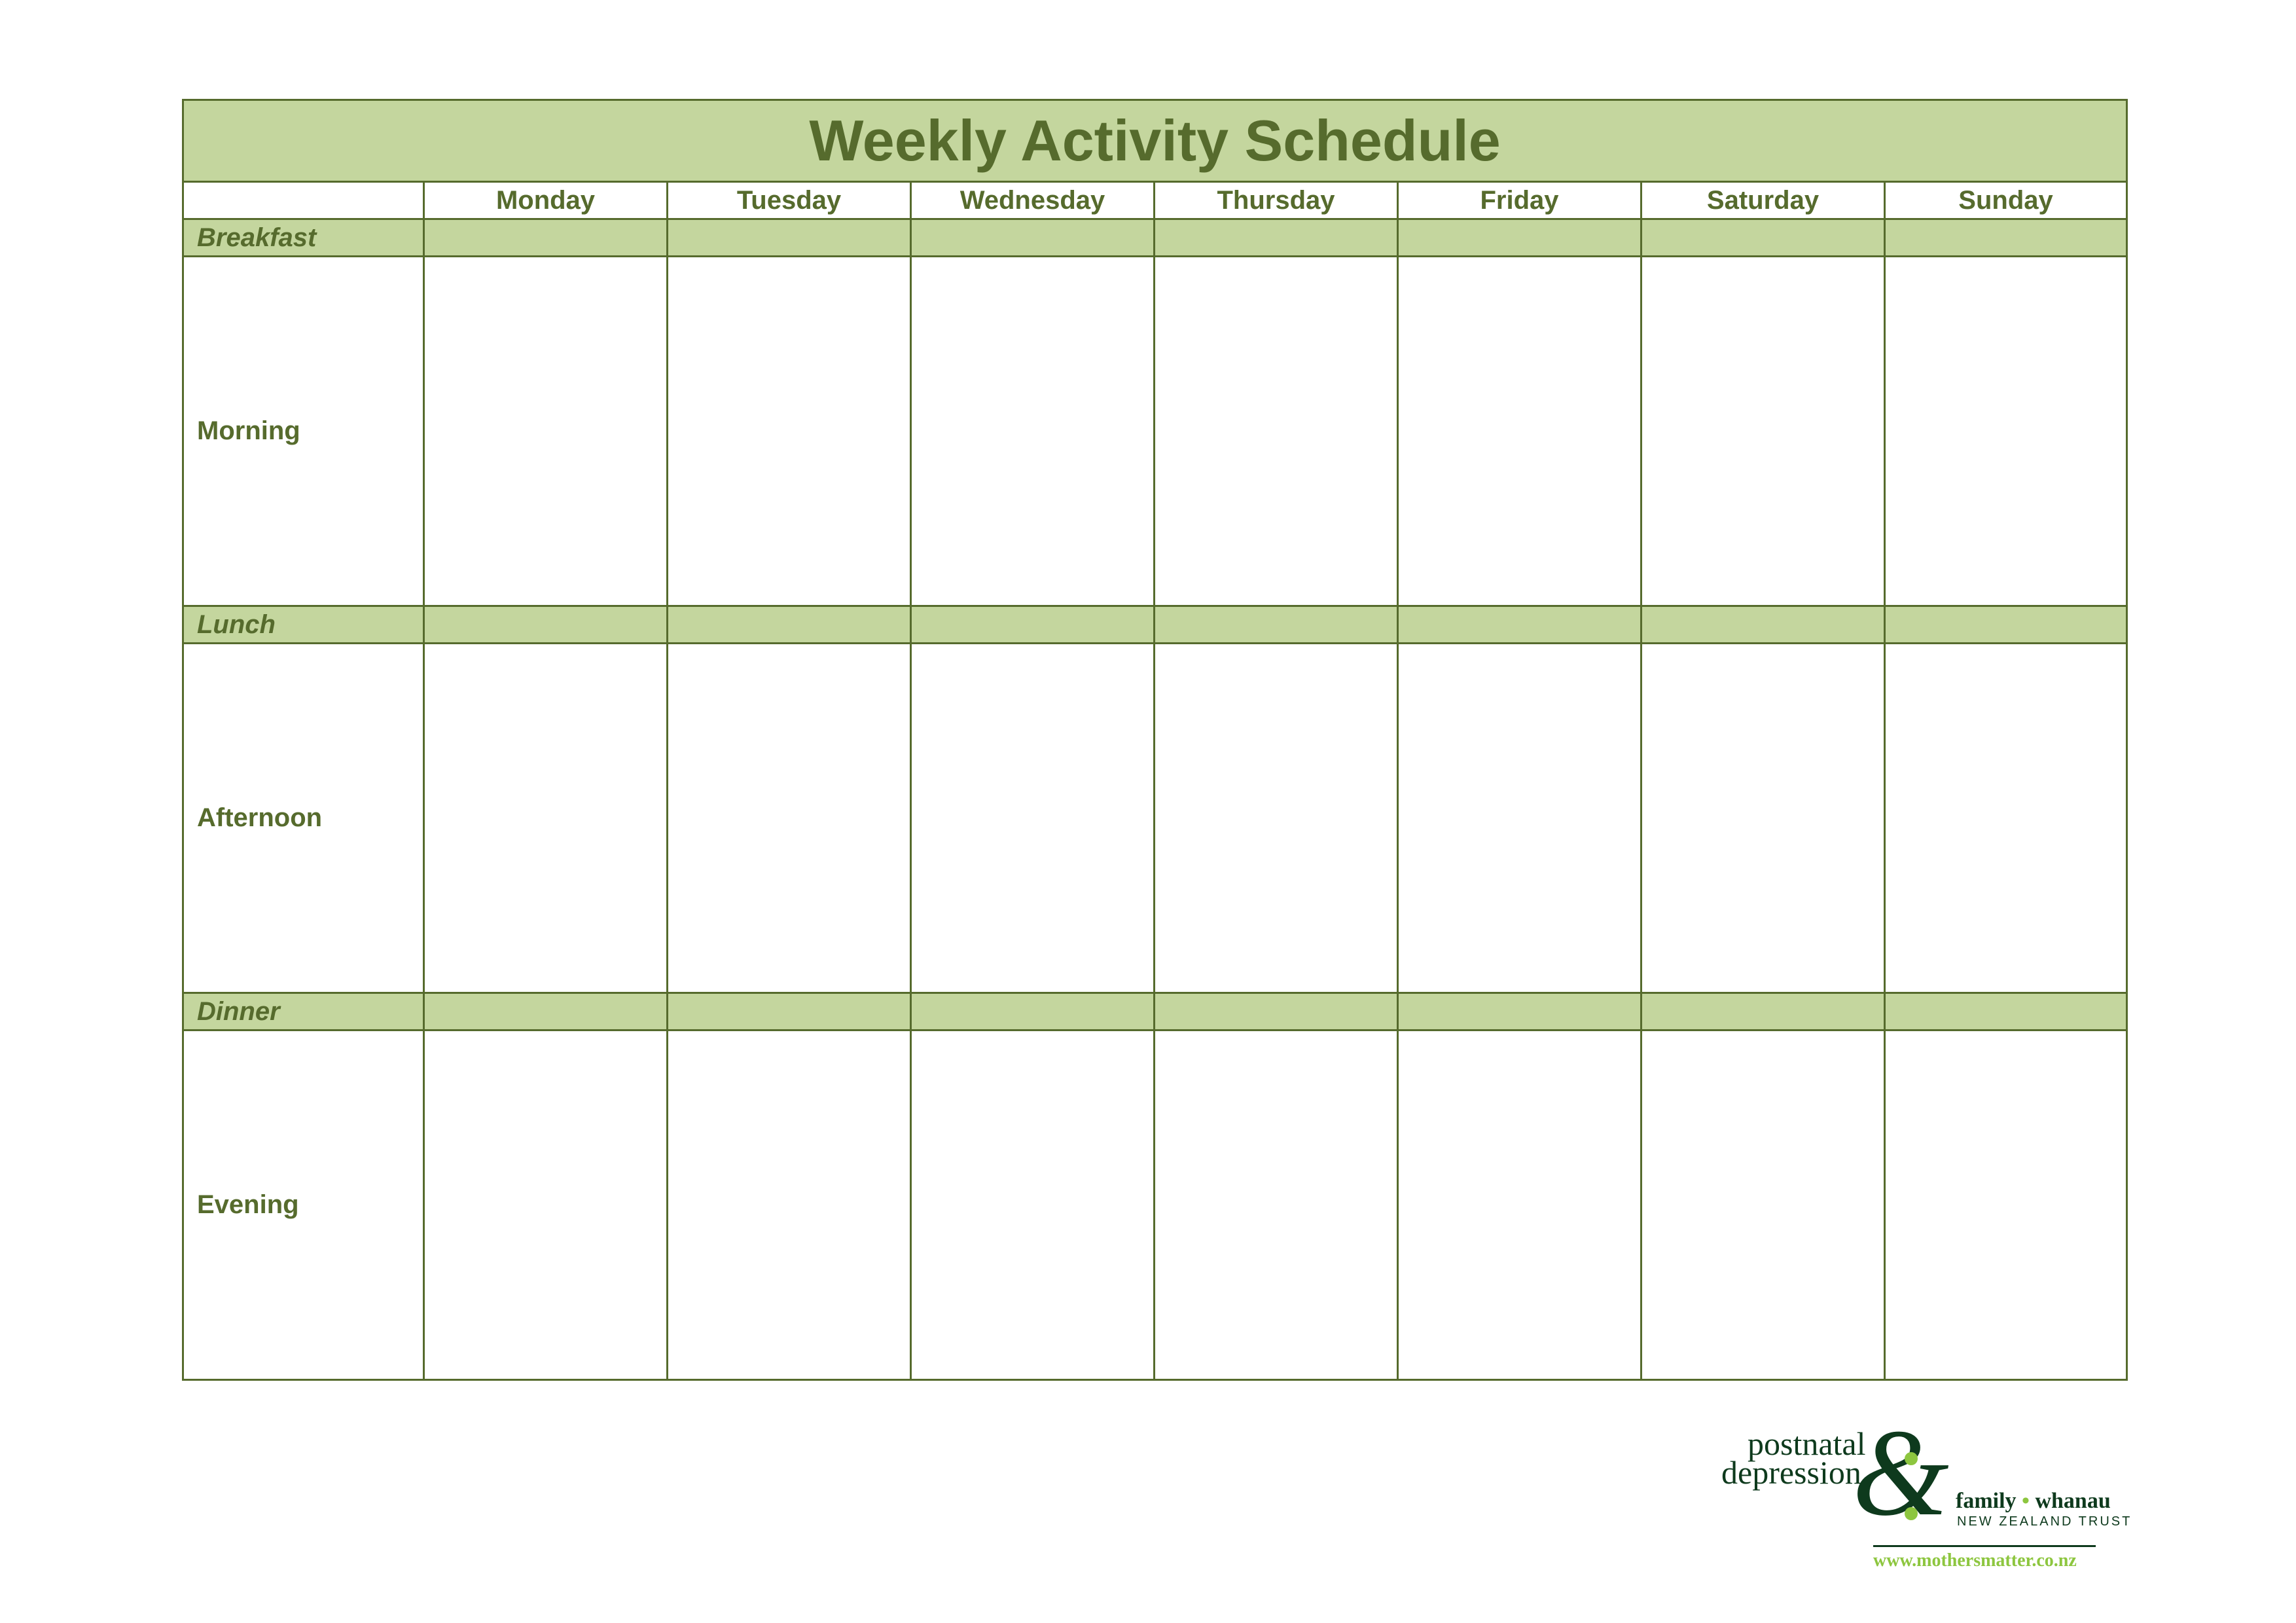 The image size is (2296, 1623). Describe the element at coordinates (2005, 818) in the screenshot. I see `afternoon-cell-sunday` at that location.